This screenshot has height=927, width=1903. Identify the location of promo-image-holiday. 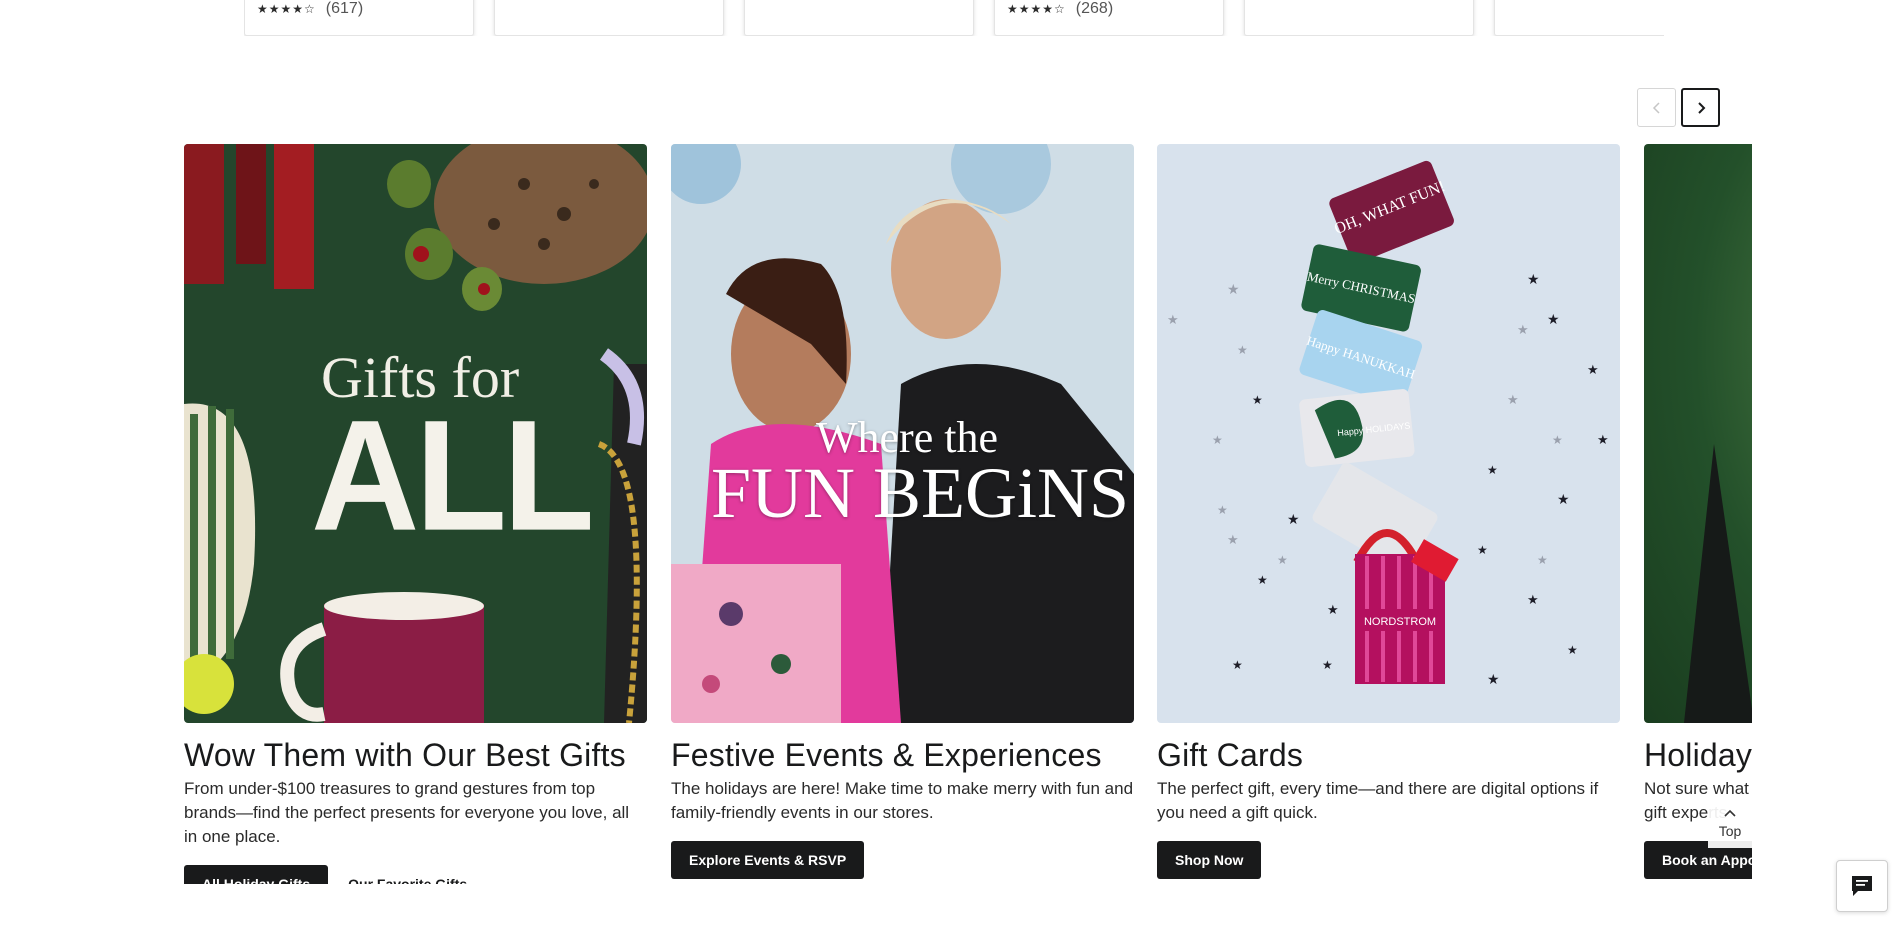
(1698, 433).